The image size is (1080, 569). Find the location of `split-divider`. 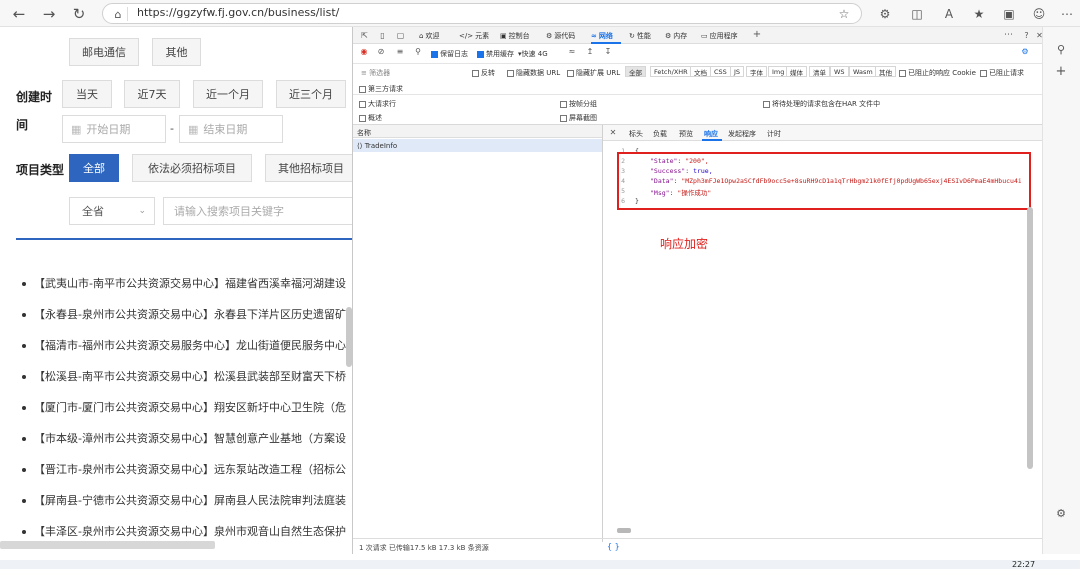

split-divider is located at coordinates (602, 333).